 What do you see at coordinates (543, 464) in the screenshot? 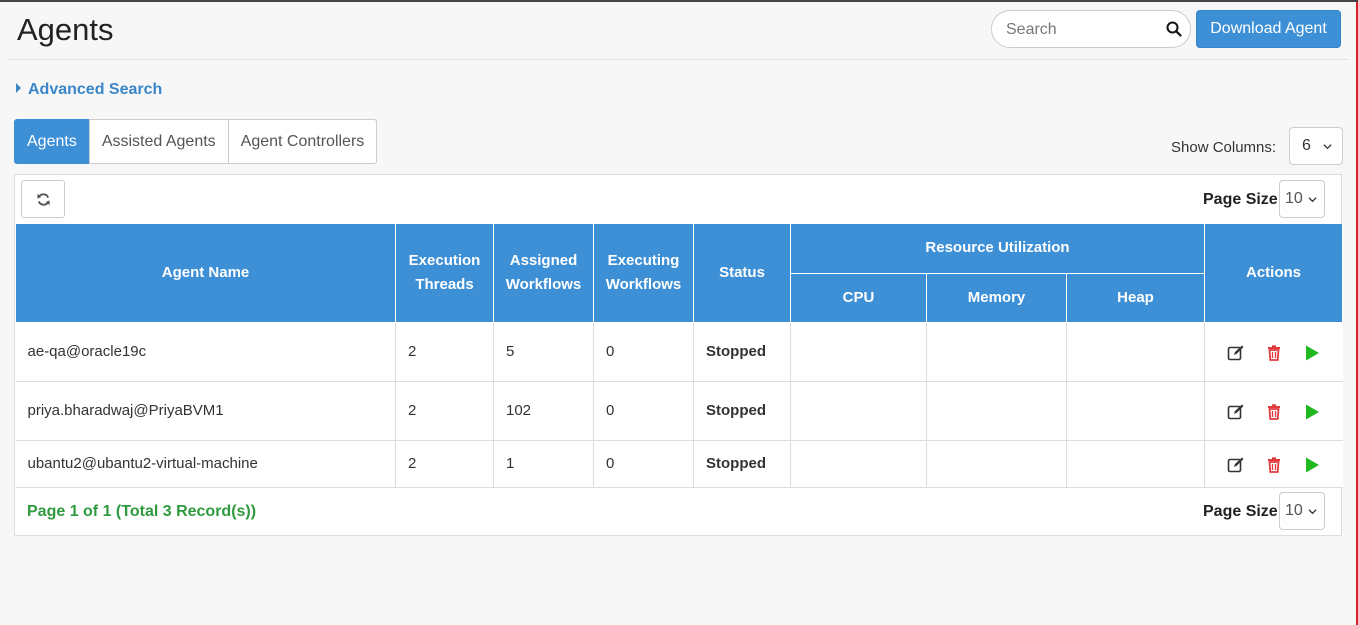
I see `assigned-workflows-cell: 1` at bounding box center [543, 464].